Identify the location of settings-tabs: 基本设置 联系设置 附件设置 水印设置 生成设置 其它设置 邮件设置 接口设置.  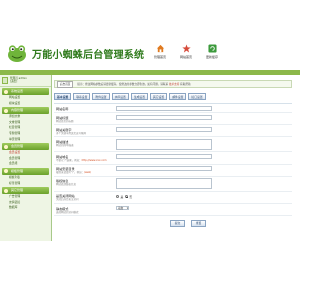
(173, 96).